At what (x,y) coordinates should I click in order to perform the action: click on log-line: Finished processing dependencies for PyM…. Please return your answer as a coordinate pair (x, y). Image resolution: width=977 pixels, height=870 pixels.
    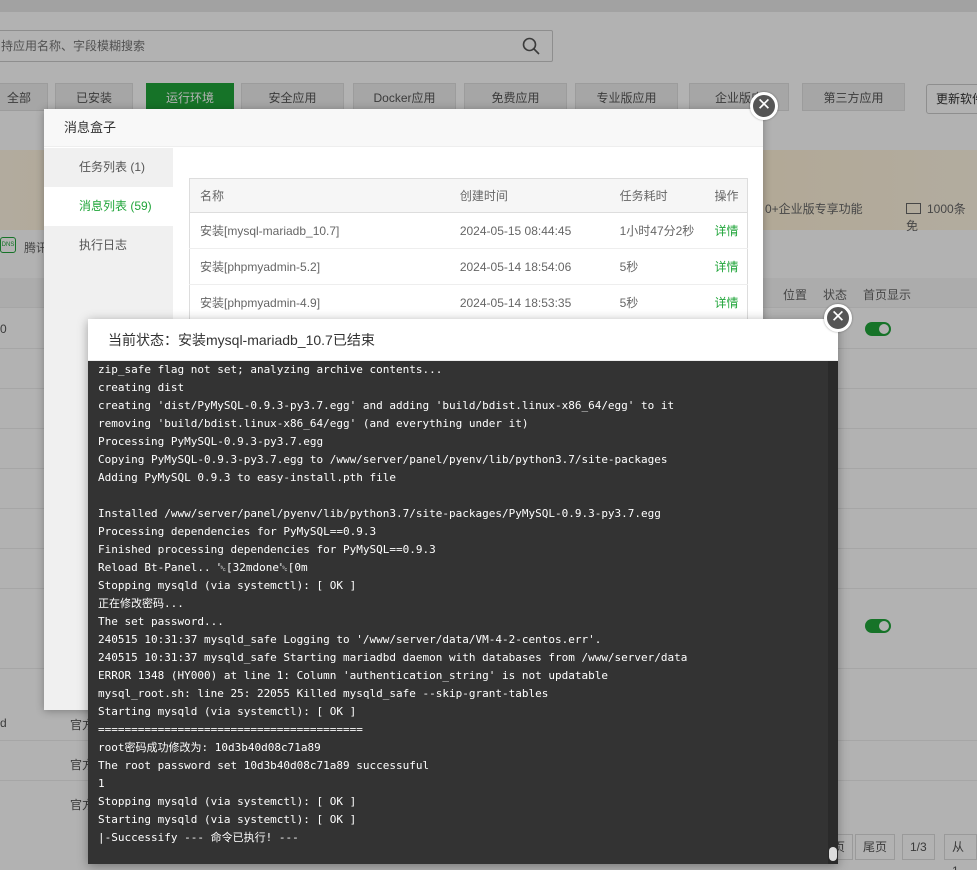
    Looking at the image, I should click on (267, 549).